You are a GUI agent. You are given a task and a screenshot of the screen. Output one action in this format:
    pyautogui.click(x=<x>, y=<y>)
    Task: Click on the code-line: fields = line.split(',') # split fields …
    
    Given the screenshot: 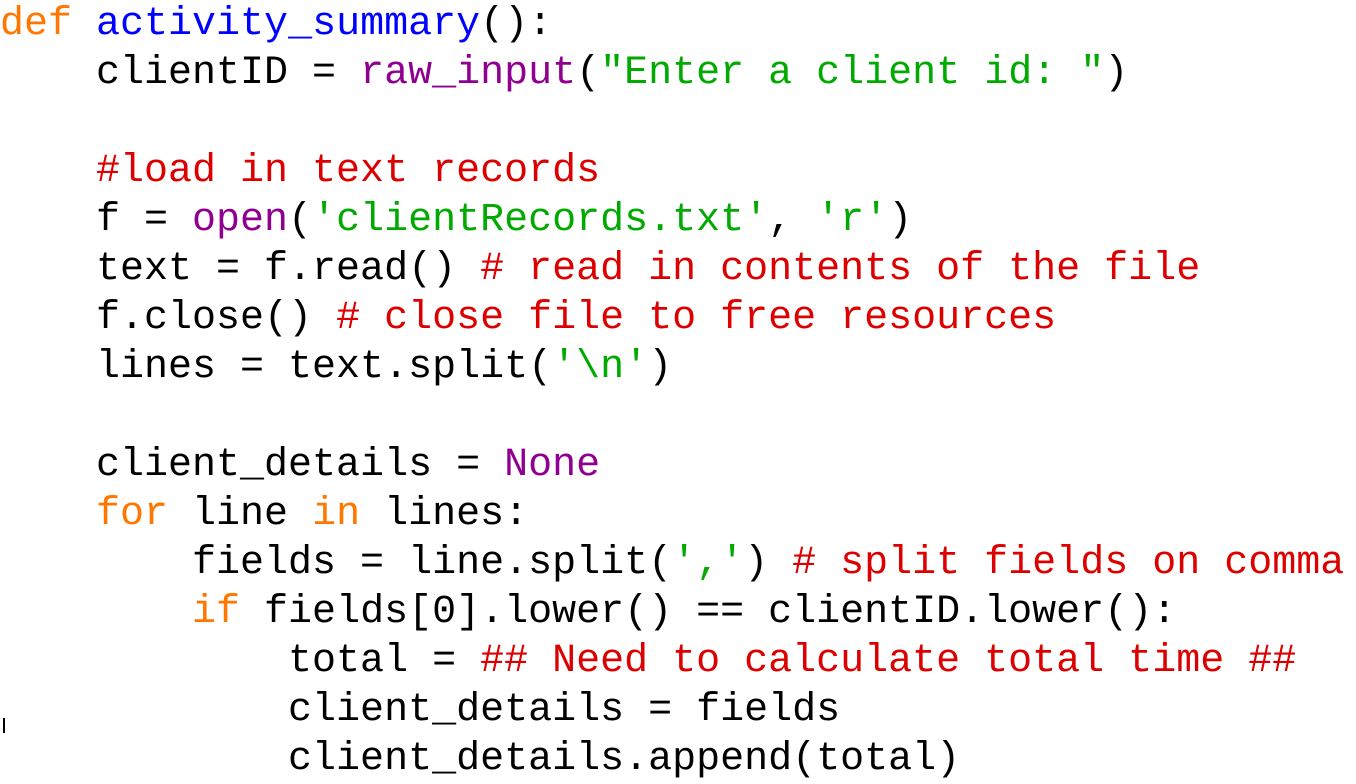 What is the action you would take?
    pyautogui.click(x=672, y=563)
    